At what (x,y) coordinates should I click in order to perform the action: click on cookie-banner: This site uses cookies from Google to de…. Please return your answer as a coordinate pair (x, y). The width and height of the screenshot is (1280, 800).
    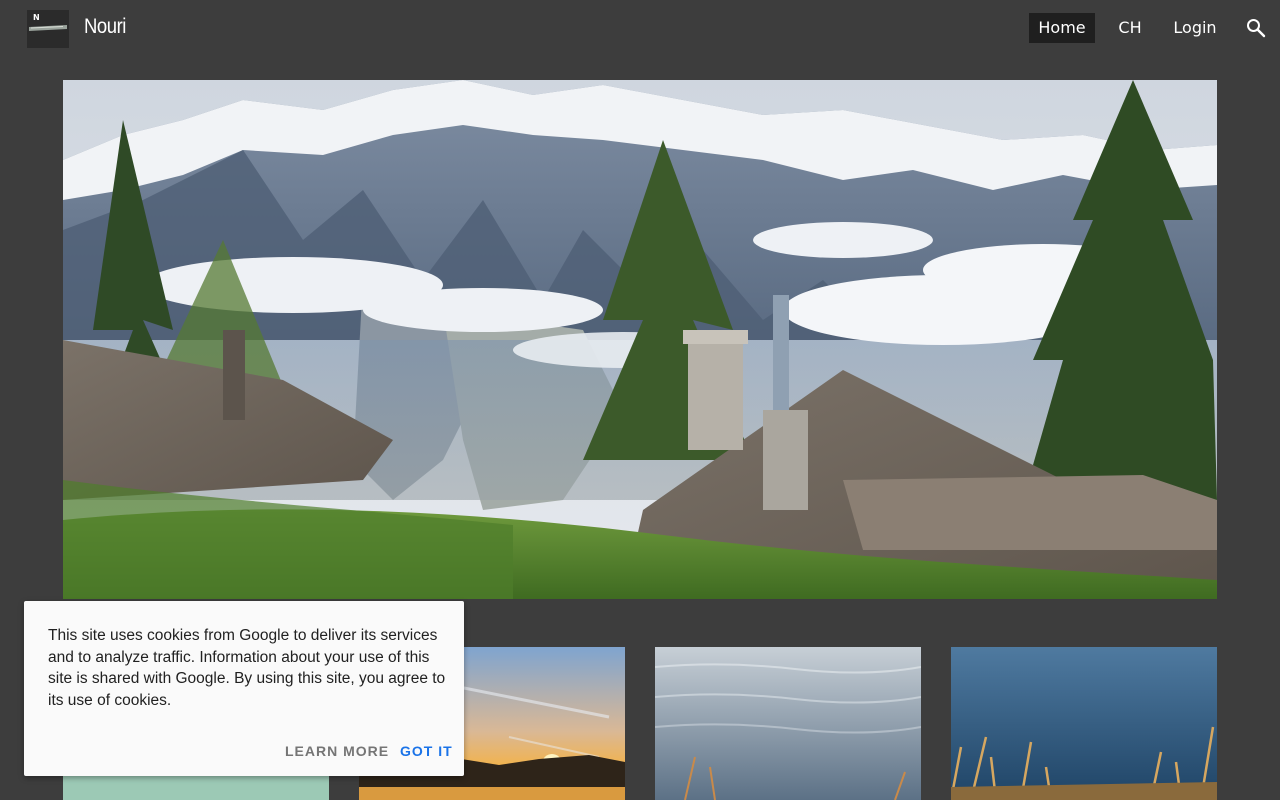
    Looking at the image, I should click on (244, 688).